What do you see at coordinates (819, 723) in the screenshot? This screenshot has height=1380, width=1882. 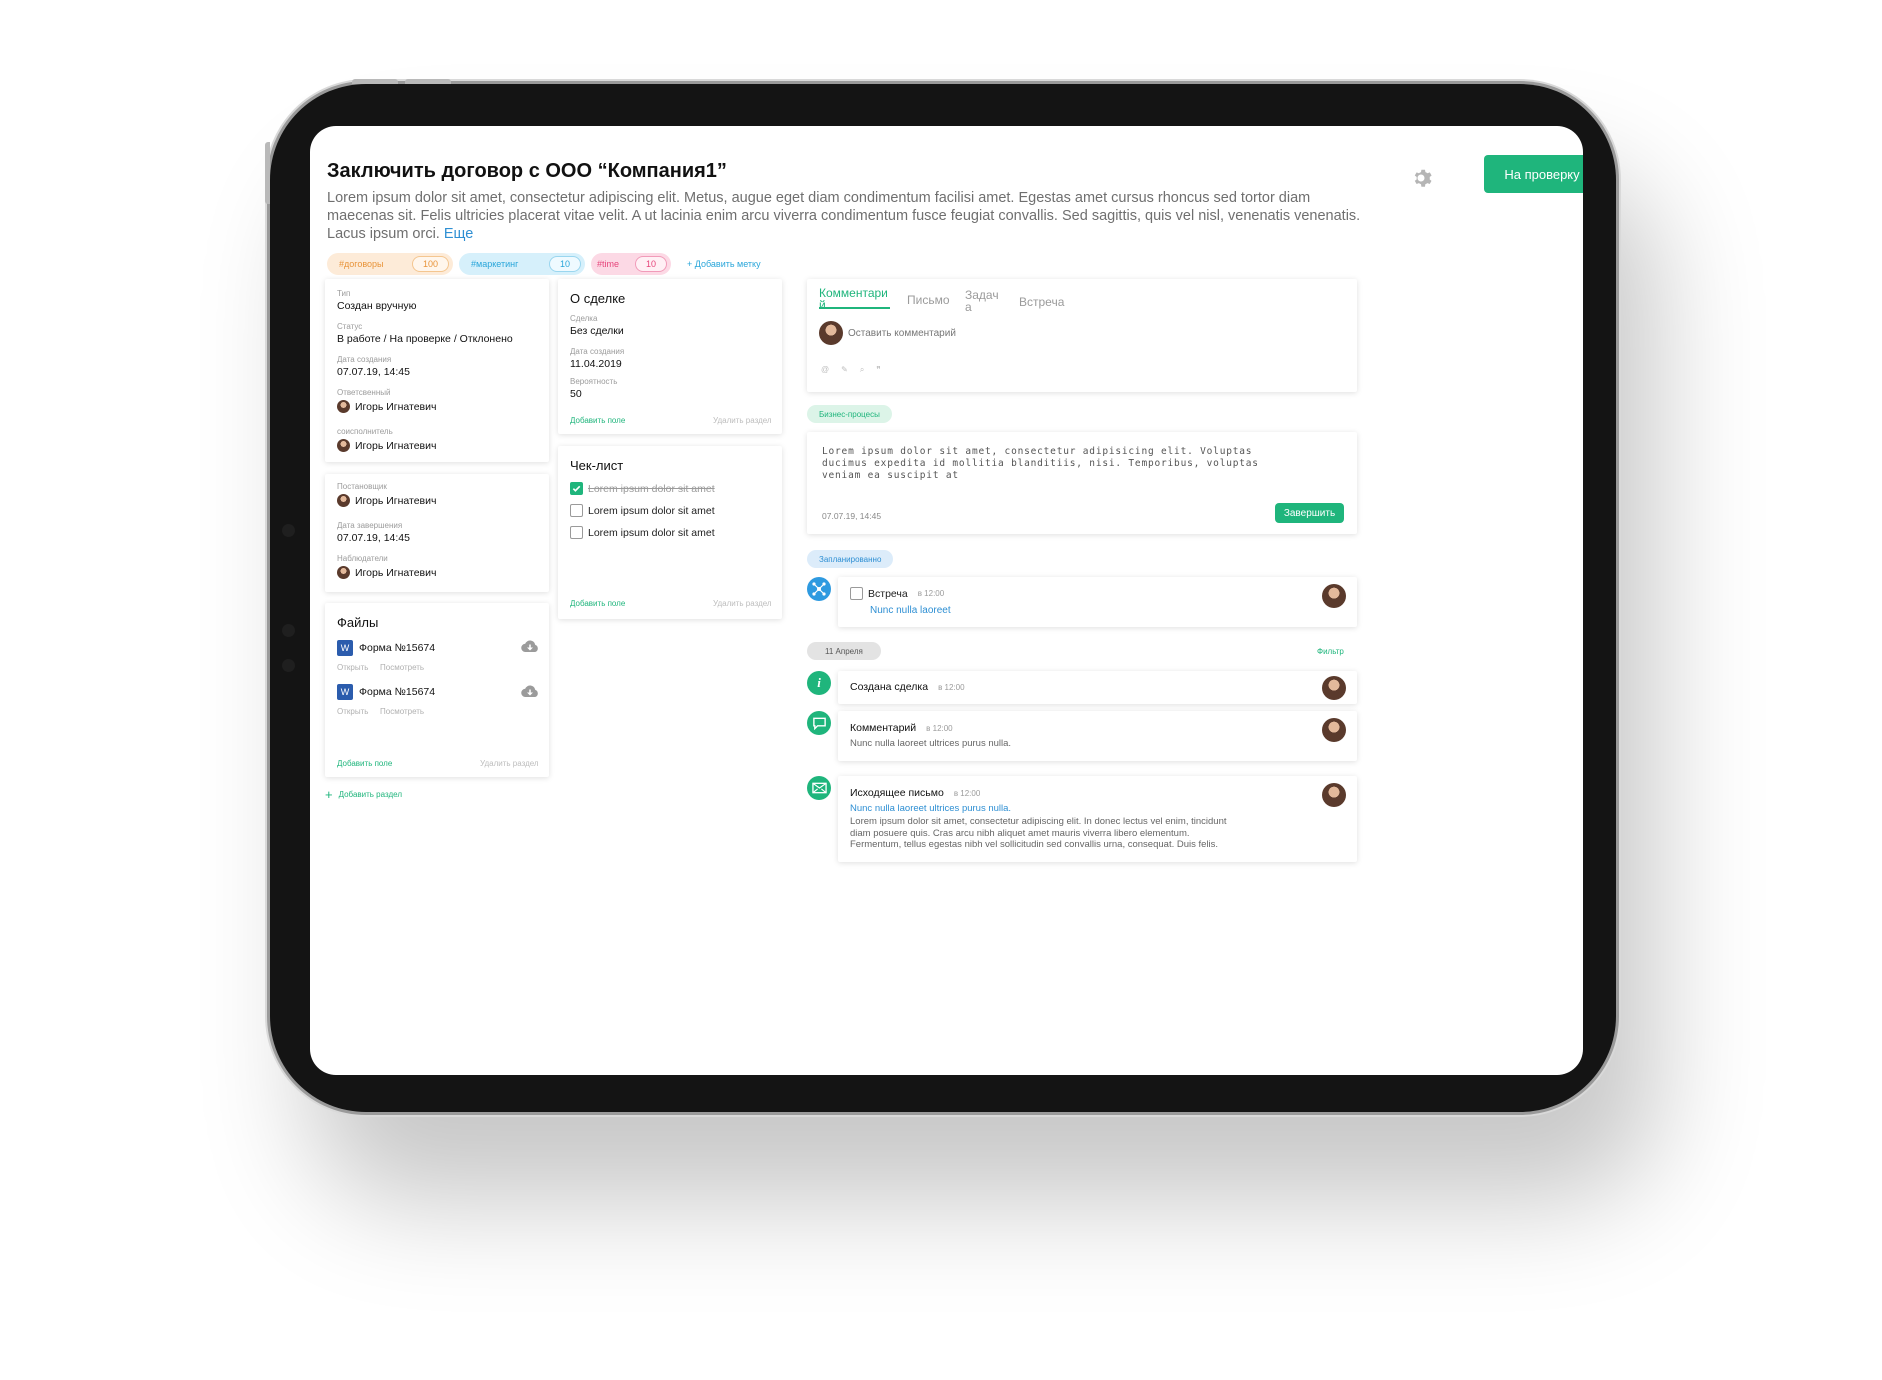 I see `comment-timeline-icon` at bounding box center [819, 723].